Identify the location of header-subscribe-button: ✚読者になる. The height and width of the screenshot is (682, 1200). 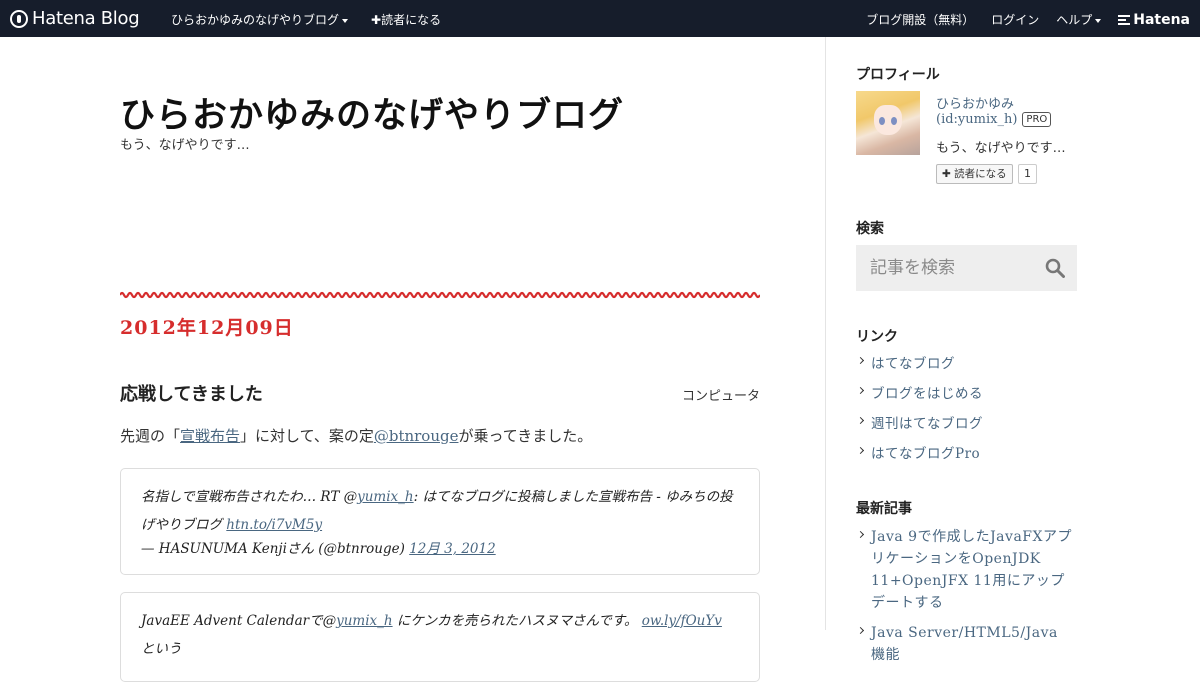
(406, 19).